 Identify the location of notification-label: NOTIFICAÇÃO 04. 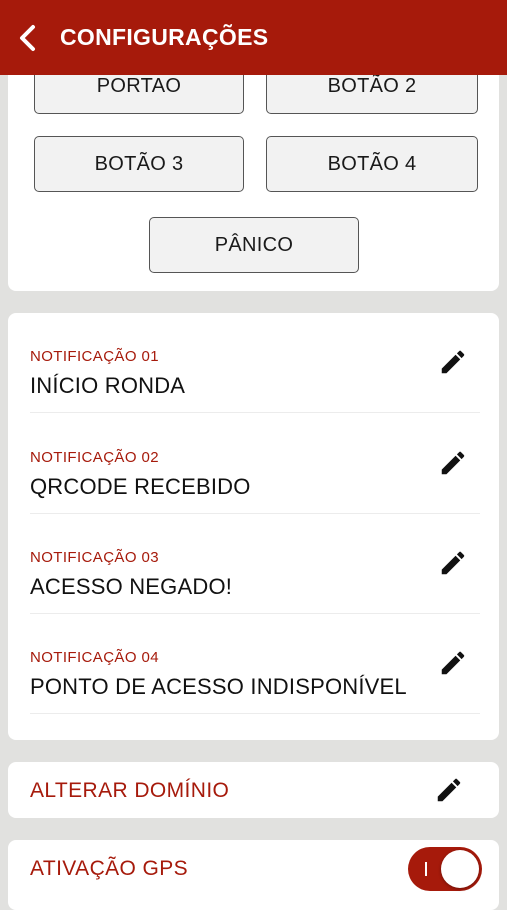
(94, 657).